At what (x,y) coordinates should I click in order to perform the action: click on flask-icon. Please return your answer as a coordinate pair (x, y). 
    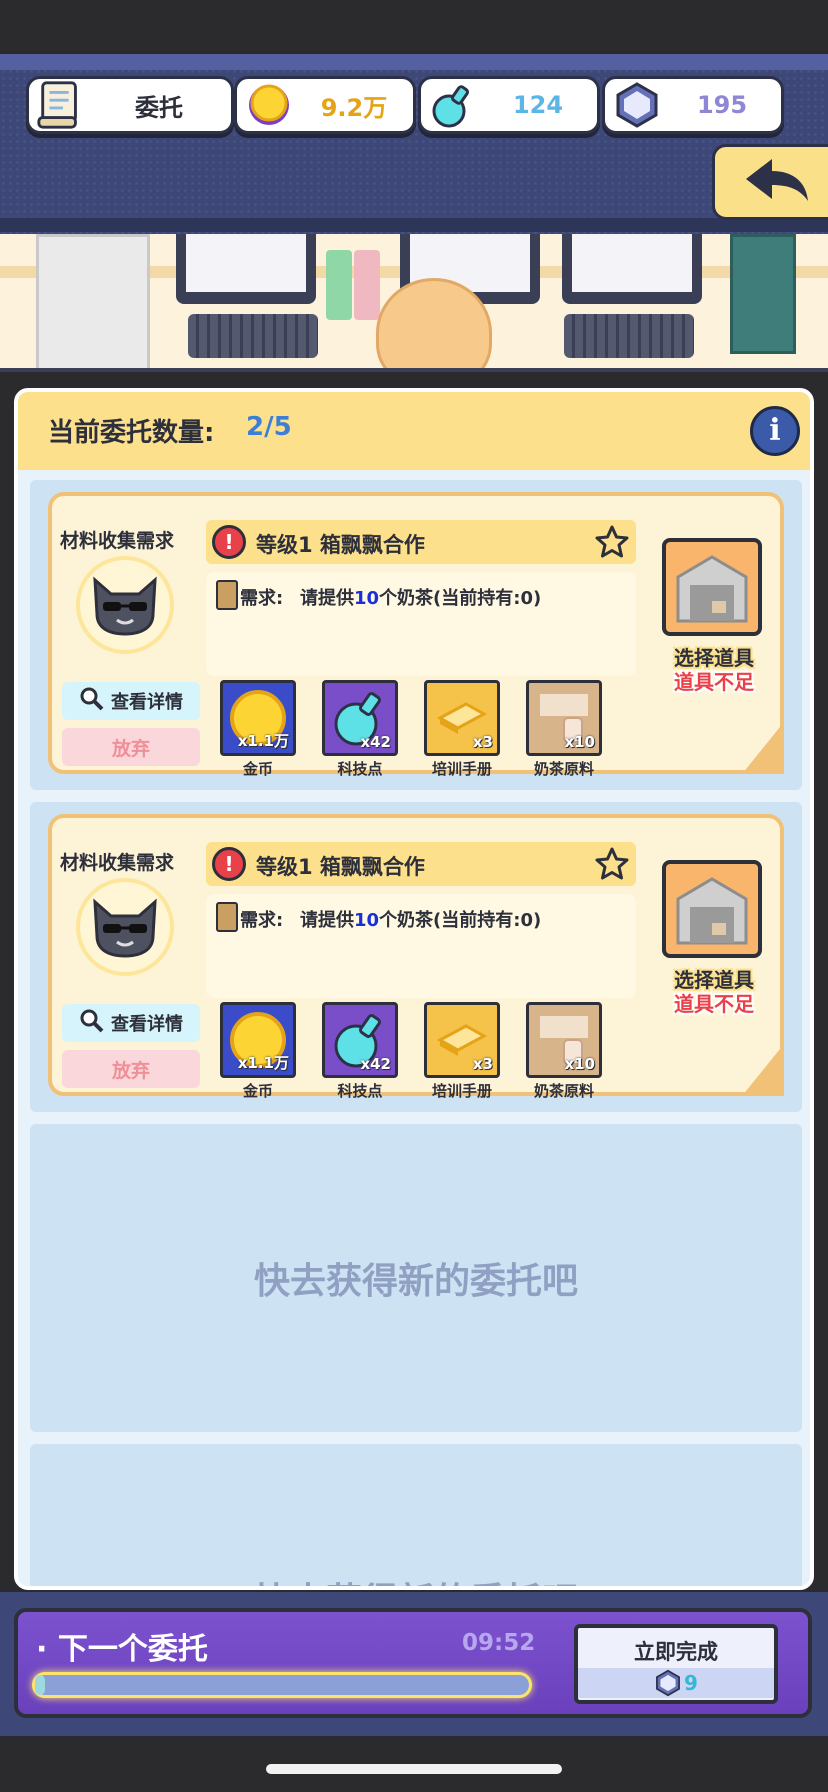
    Looking at the image, I should click on (453, 105).